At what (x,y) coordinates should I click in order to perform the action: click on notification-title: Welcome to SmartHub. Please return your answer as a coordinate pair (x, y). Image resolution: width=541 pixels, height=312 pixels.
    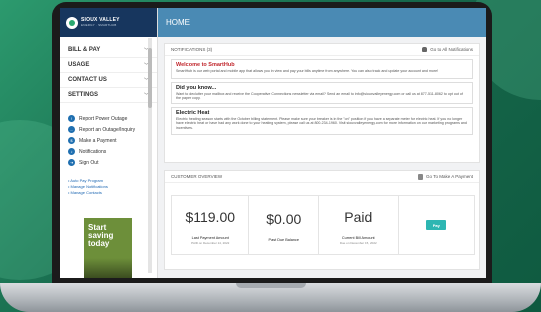
    Looking at the image, I should click on (205, 65).